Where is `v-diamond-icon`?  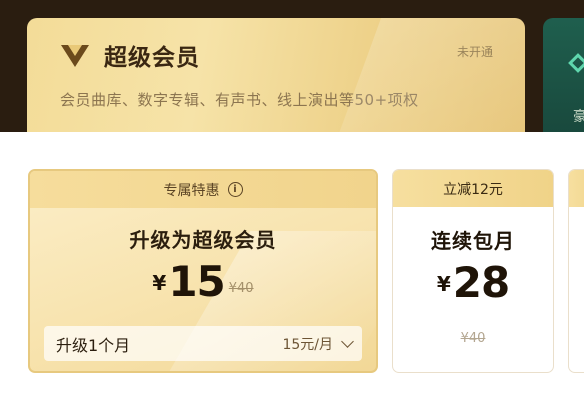
v-diamond-icon is located at coordinates (75, 56).